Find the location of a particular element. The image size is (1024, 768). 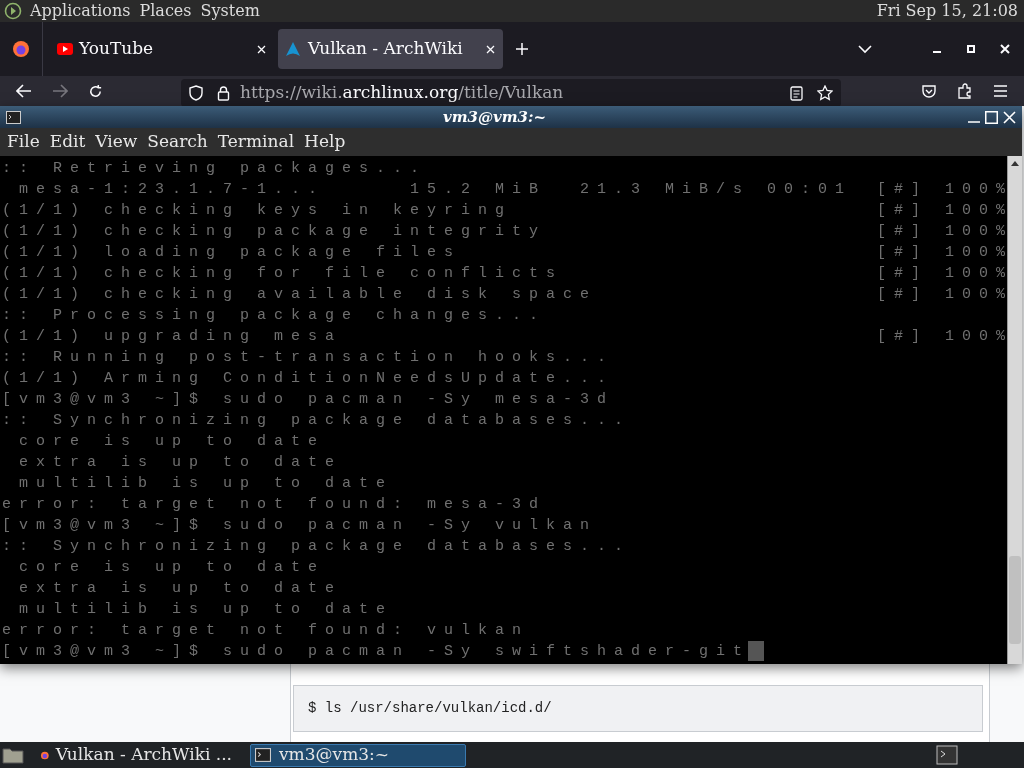

url-field: https://wiki.archlinux.org/title/Vulkan is located at coordinates (511, 93).